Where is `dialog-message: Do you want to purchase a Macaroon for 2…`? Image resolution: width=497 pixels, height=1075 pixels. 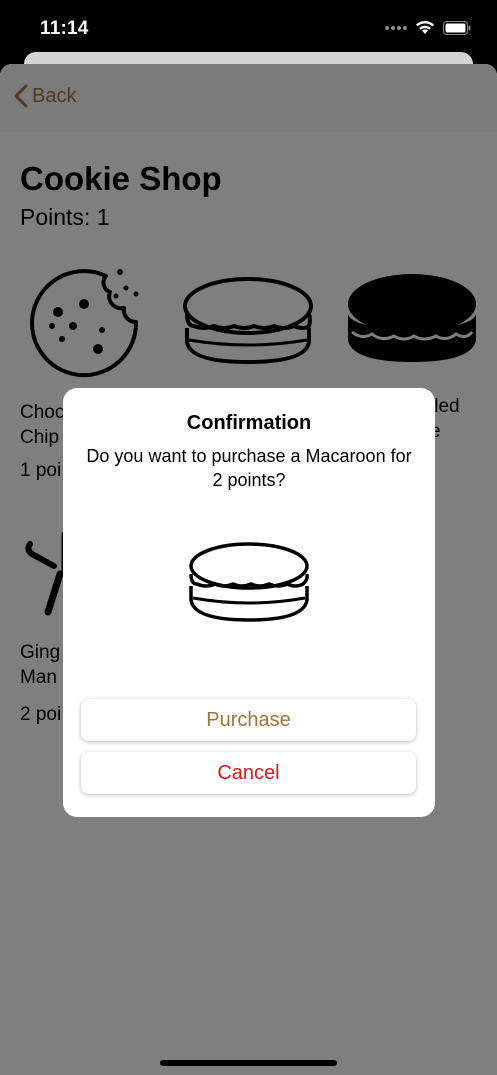
dialog-message: Do you want to purchase a Macaroon for 2… is located at coordinates (249, 468).